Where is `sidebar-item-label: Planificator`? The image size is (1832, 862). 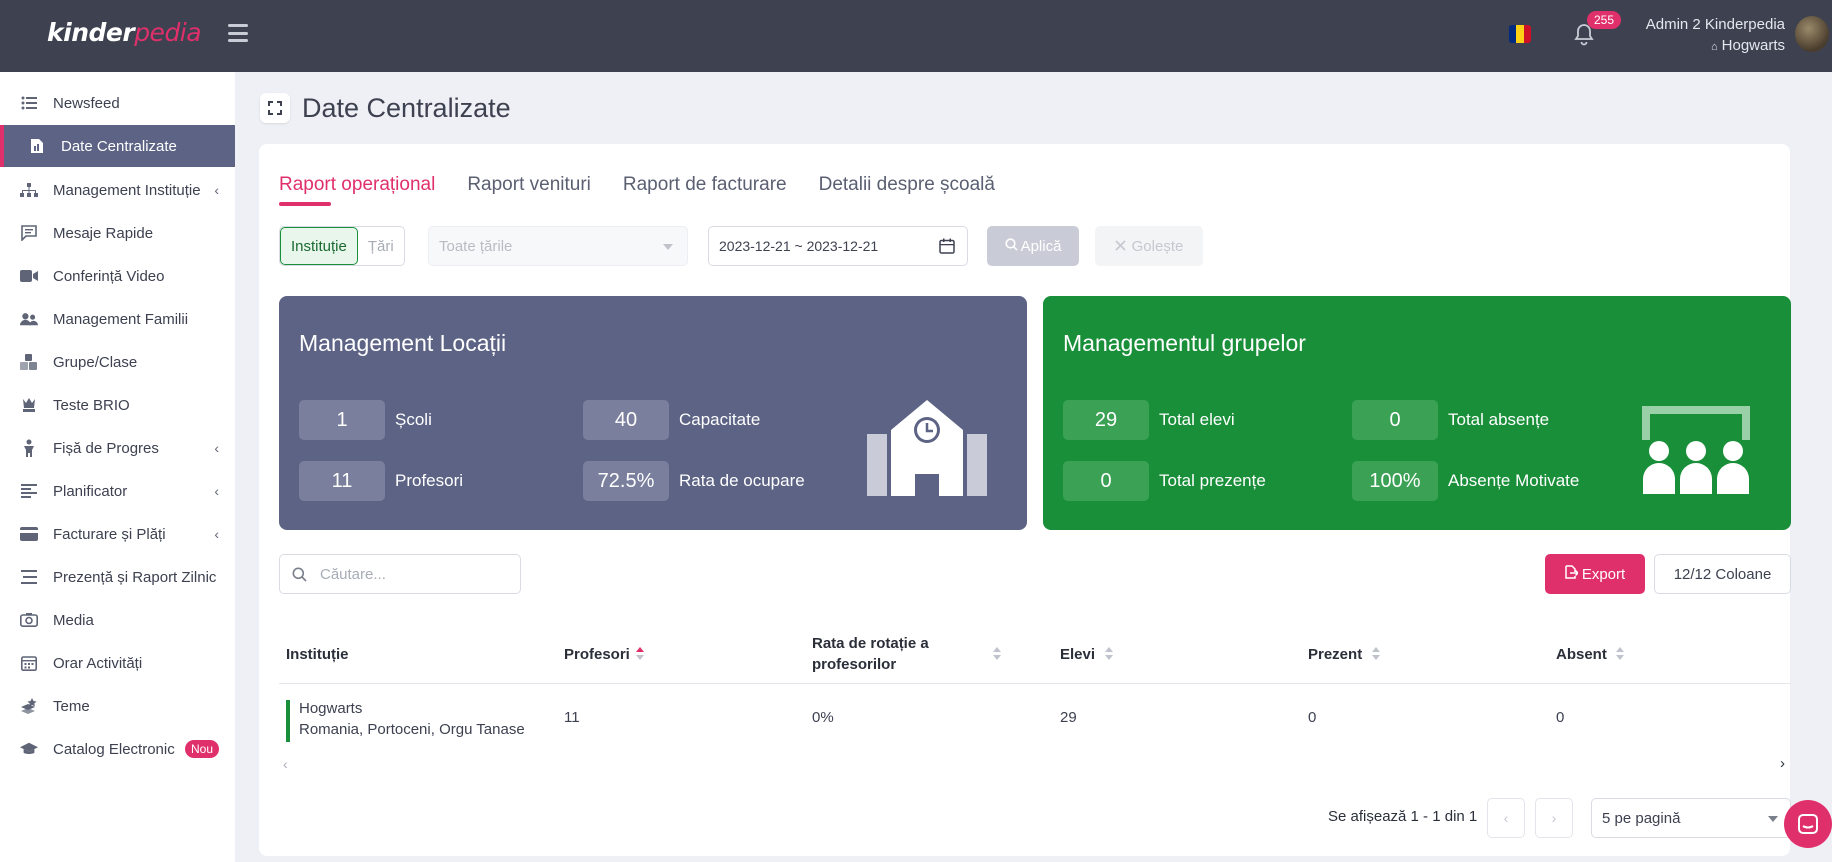
sidebar-item-label: Planificator is located at coordinates (90, 491).